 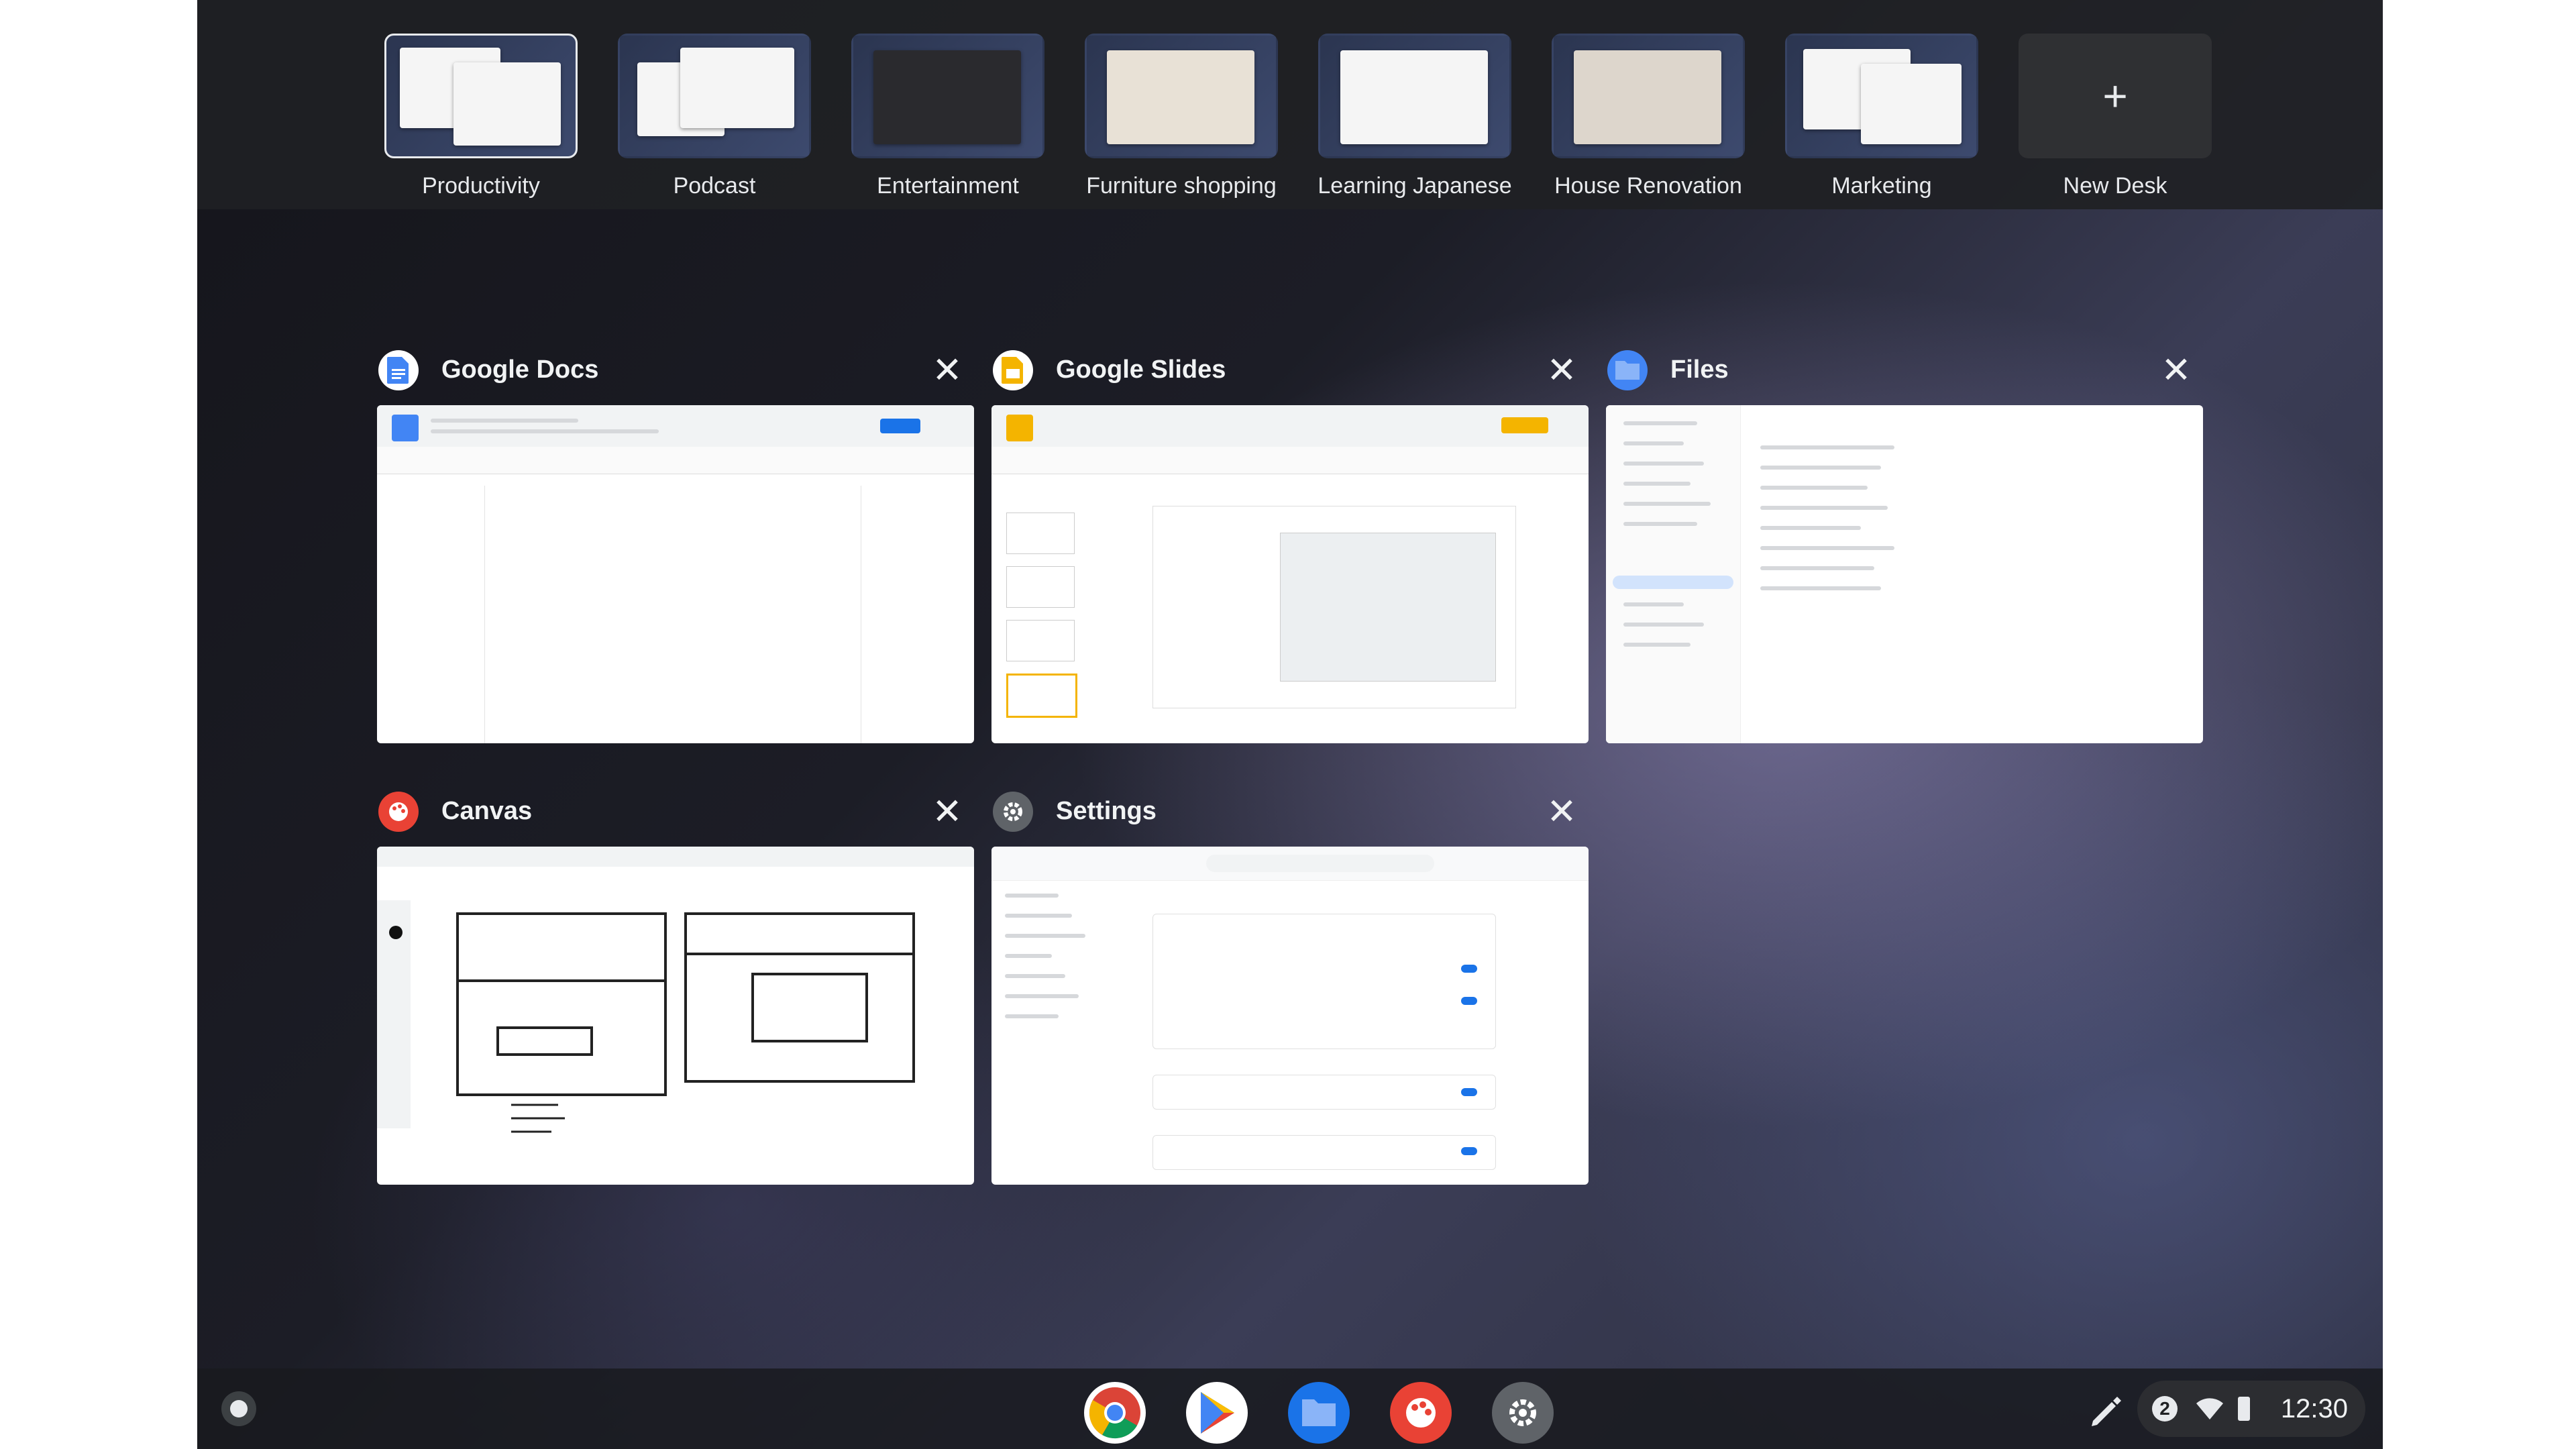 What do you see at coordinates (714, 186) in the screenshot?
I see `desk-label: Podcast` at bounding box center [714, 186].